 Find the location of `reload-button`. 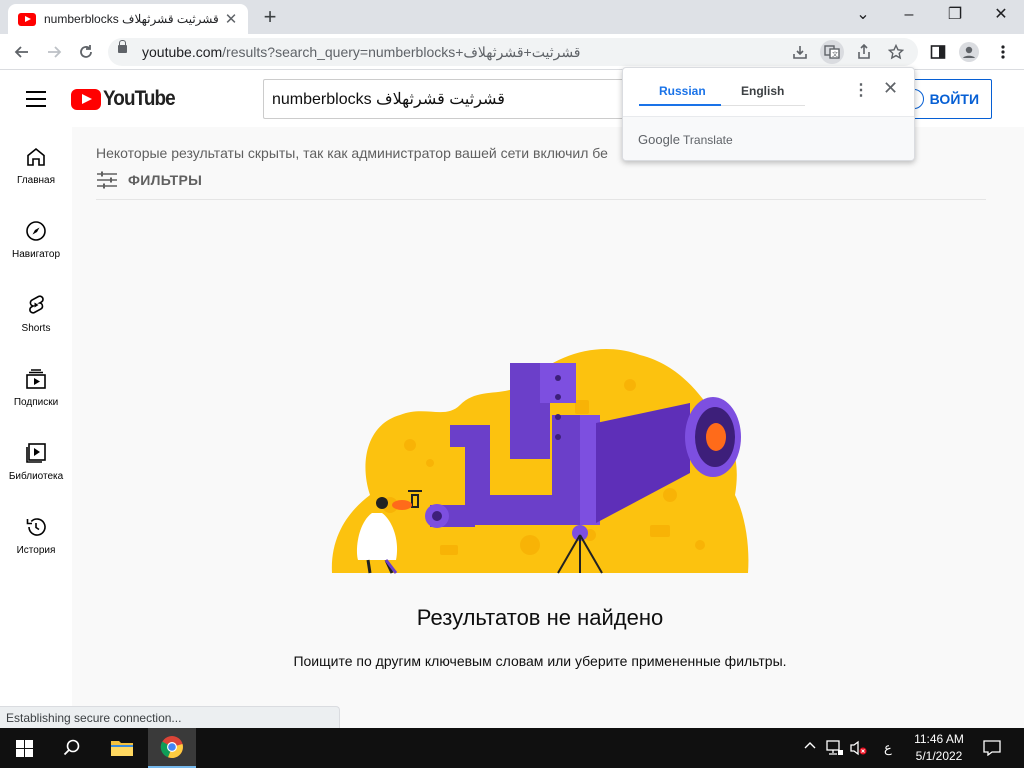

reload-button is located at coordinates (86, 52).